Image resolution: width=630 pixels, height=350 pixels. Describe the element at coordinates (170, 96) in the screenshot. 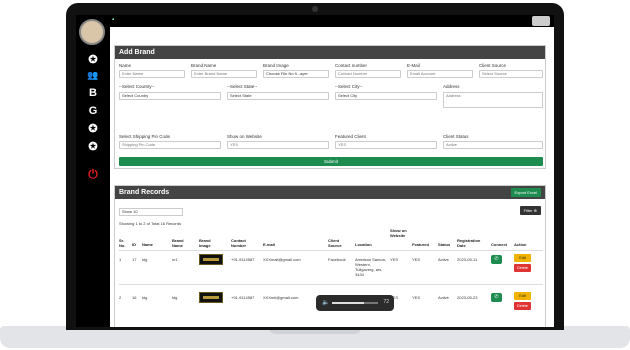

I see `country-select: Select Country` at that location.